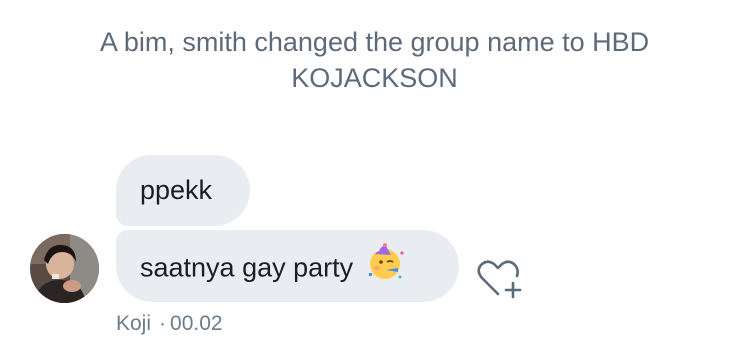  What do you see at coordinates (374, 78) in the screenshot?
I see `system-message-line-2: KOJACKSON` at bounding box center [374, 78].